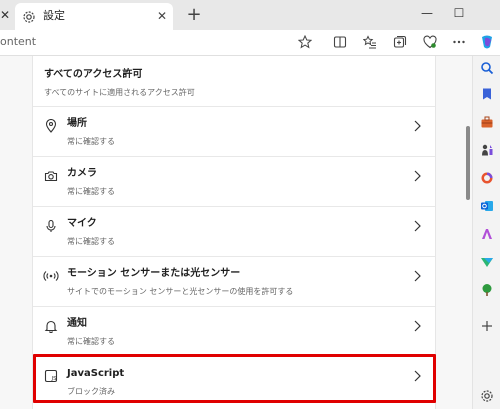  What do you see at coordinates (82, 173) in the screenshot?
I see `row-label: カメラ` at bounding box center [82, 173].